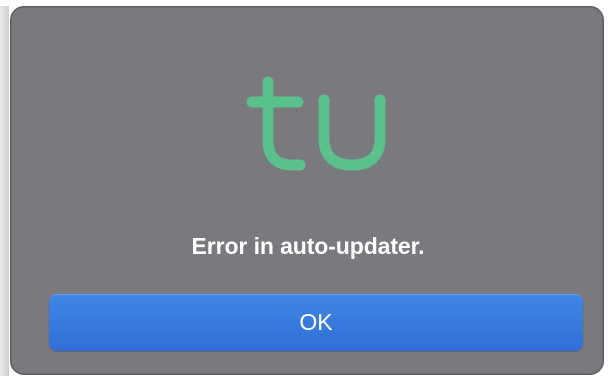 Image resolution: width=612 pixels, height=382 pixels. Describe the element at coordinates (316, 123) in the screenshot. I see `tu-logo-icon` at that location.